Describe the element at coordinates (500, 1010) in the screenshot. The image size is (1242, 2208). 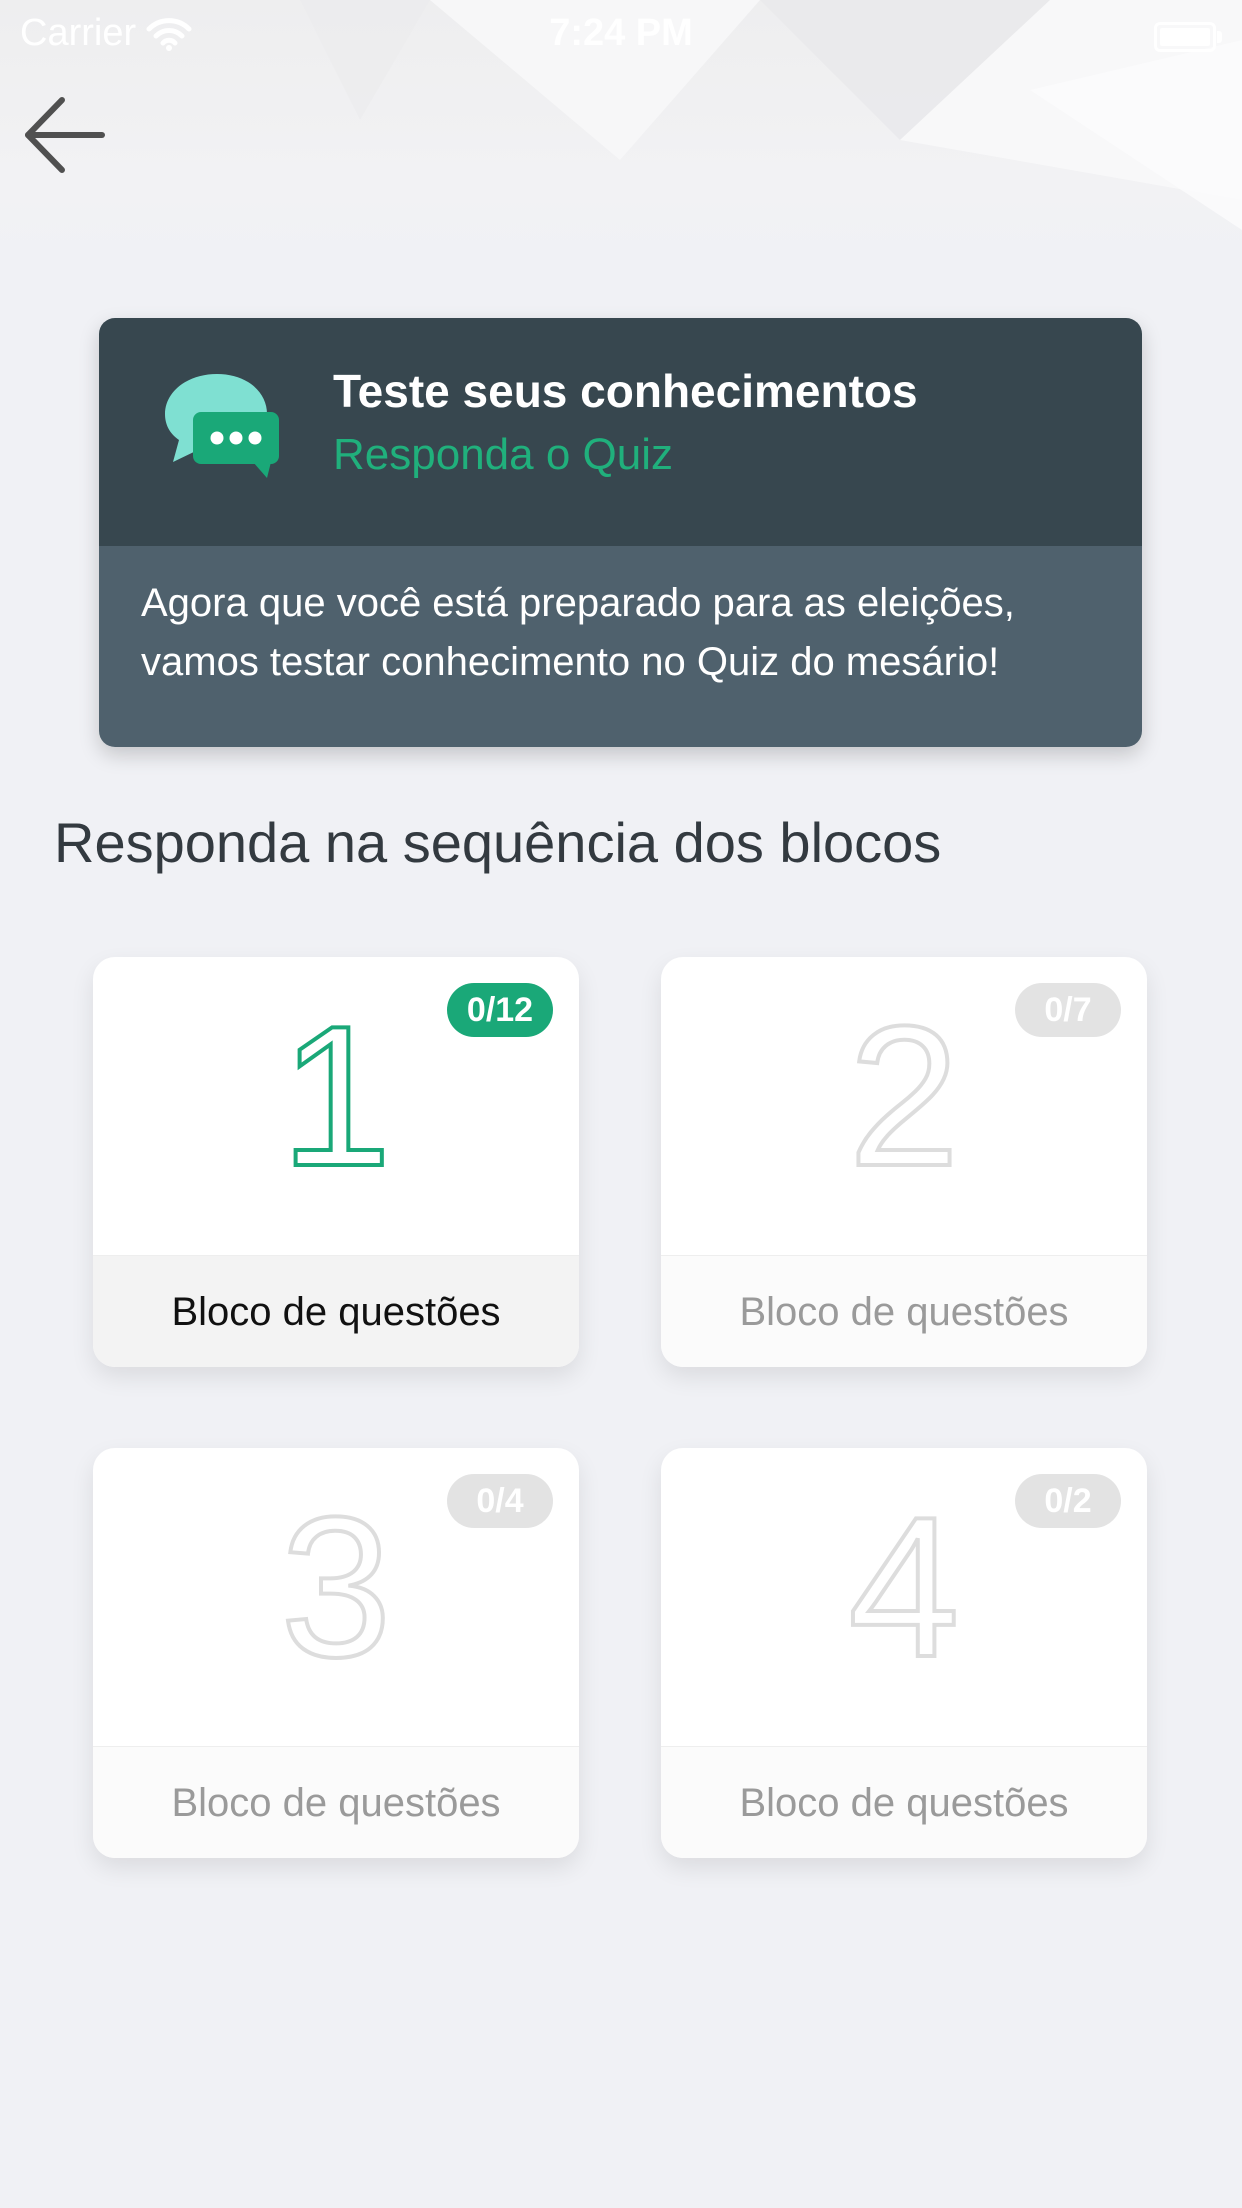
I see `block-progress-badge-1: 0/12` at that location.